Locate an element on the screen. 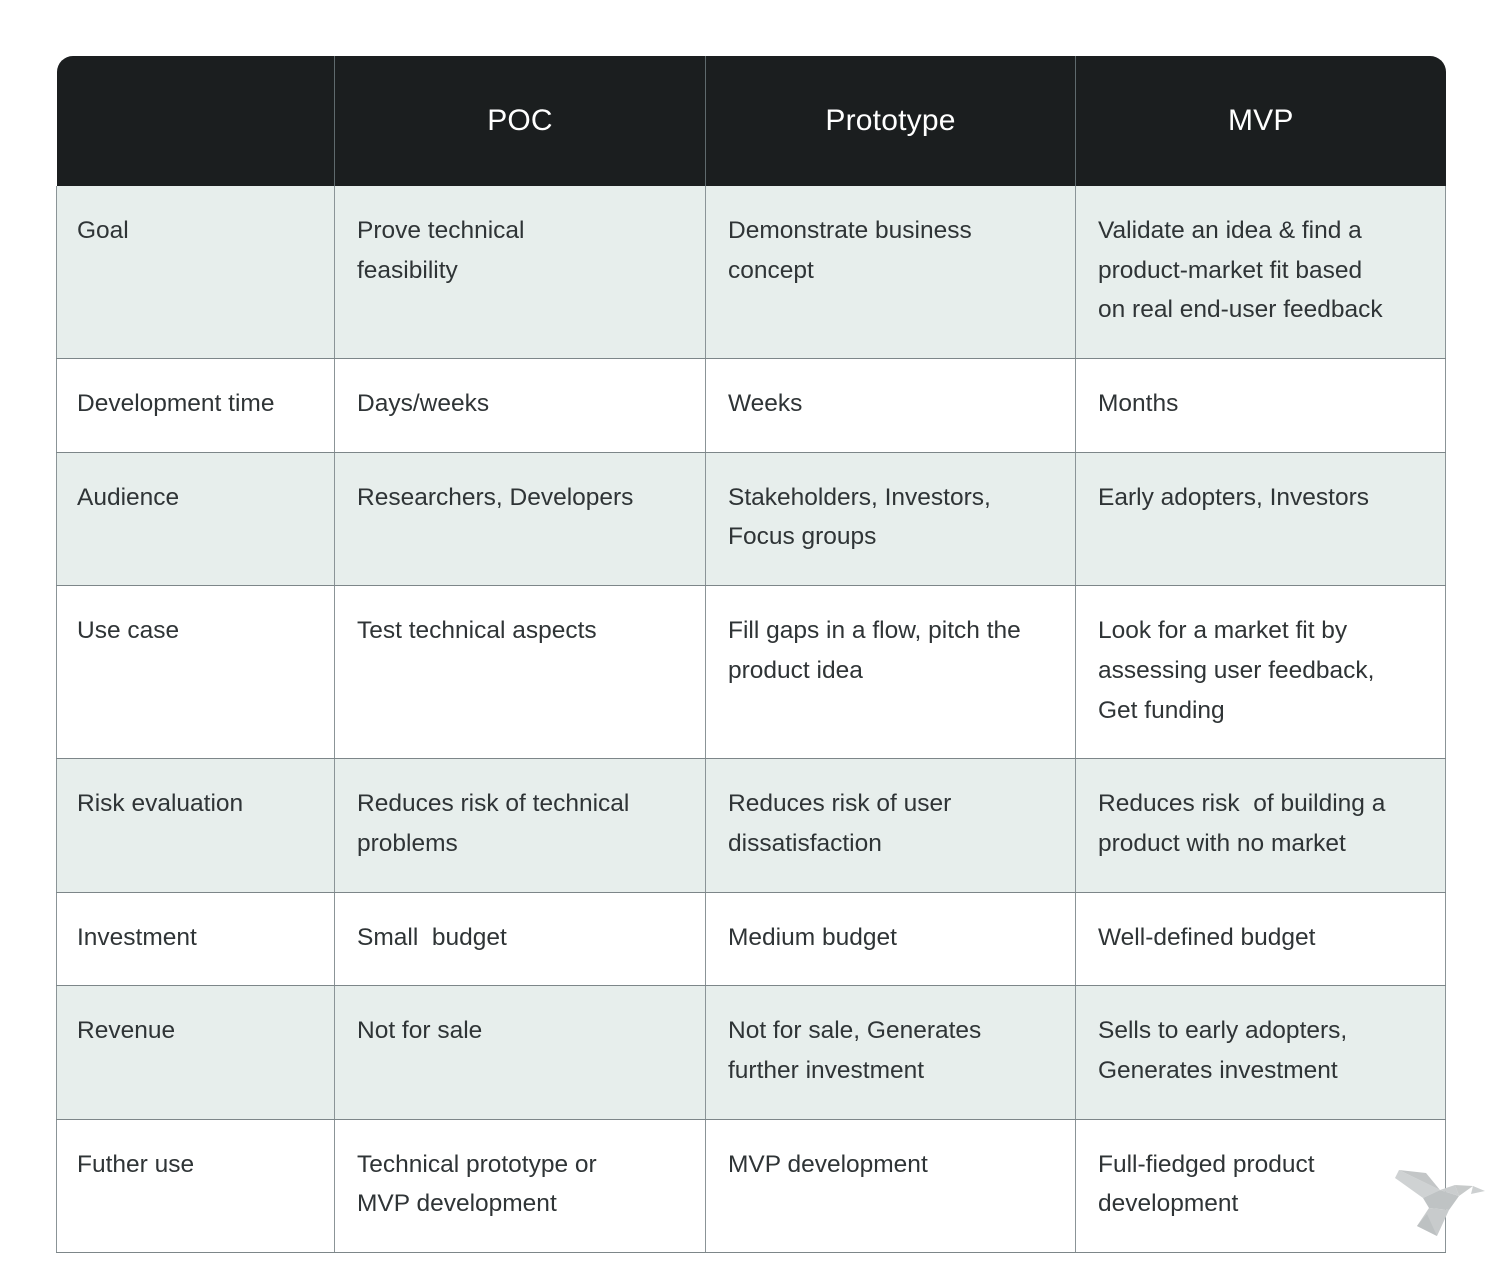 This screenshot has width=1500, height=1262. cell-development-time-poc: Days/weeks is located at coordinates (520, 405).